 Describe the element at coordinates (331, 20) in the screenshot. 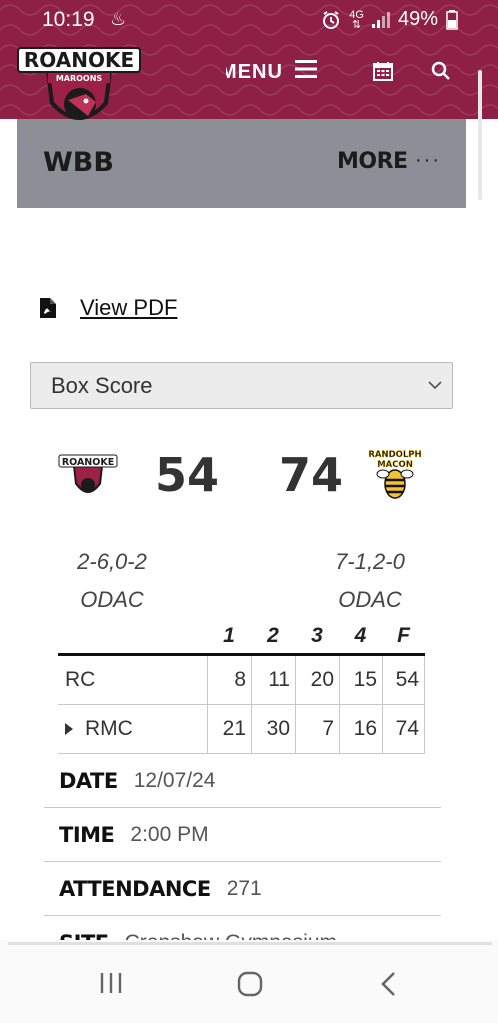

I see `alarm-icon` at that location.